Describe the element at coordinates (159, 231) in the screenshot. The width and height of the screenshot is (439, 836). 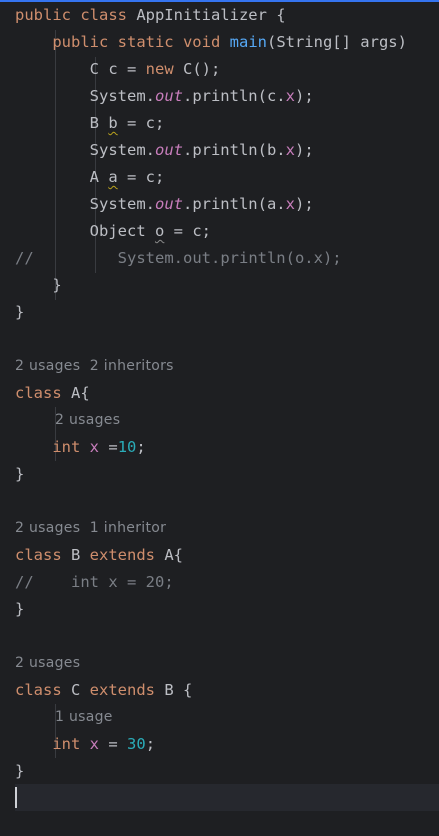
I see `unused-variable-warning: o` at that location.